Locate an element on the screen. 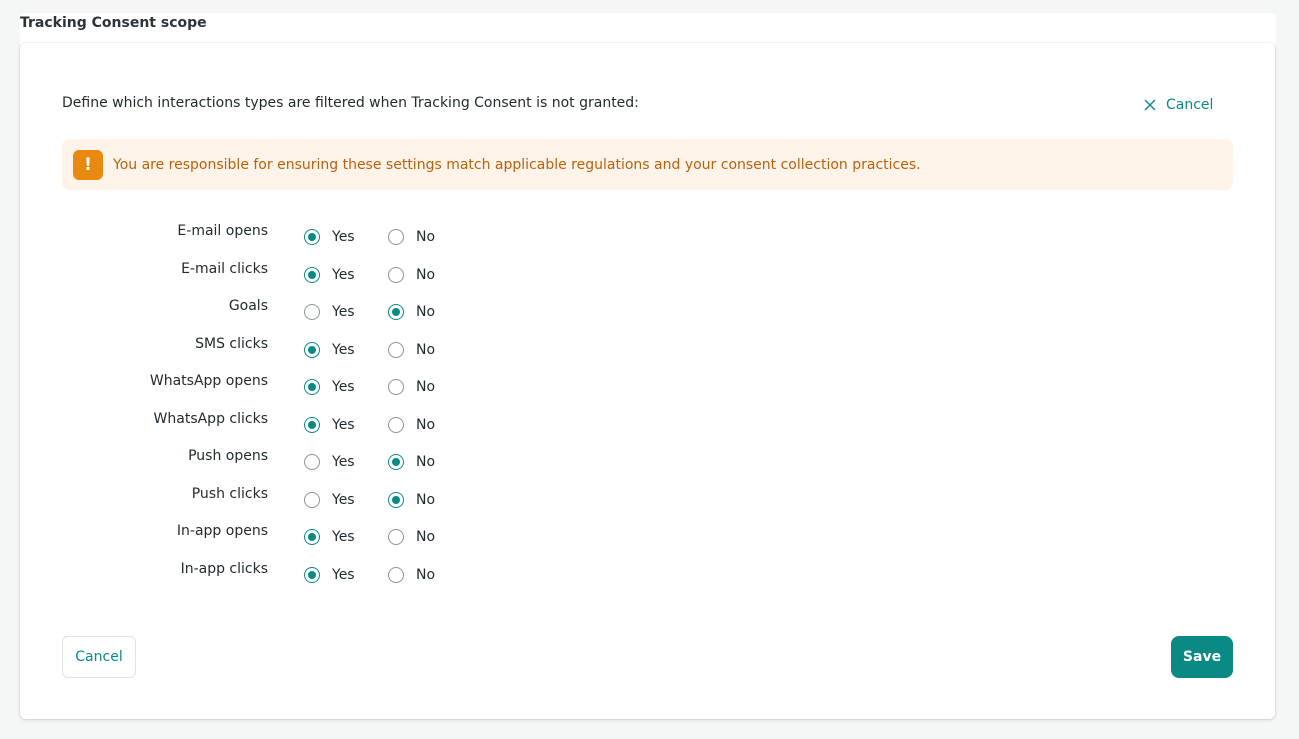 Image resolution: width=1299 pixels, height=739 pixels. option-row-label: WhatsApp opens is located at coordinates (208, 381).